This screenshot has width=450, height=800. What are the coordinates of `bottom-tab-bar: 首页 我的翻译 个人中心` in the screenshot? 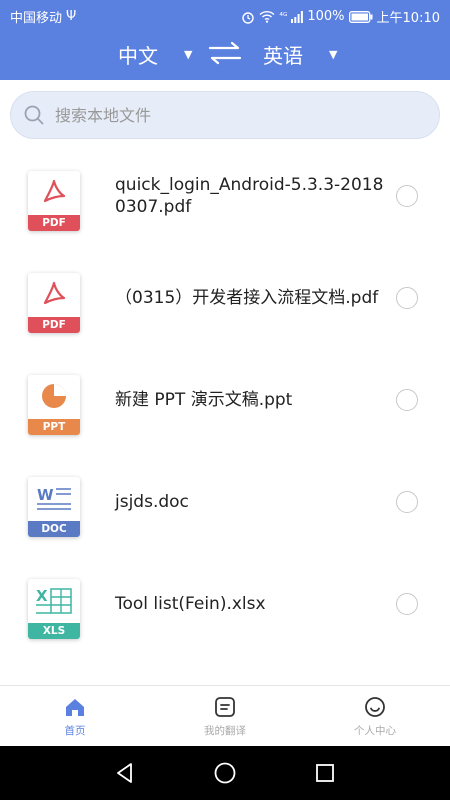 It's located at (225, 716).